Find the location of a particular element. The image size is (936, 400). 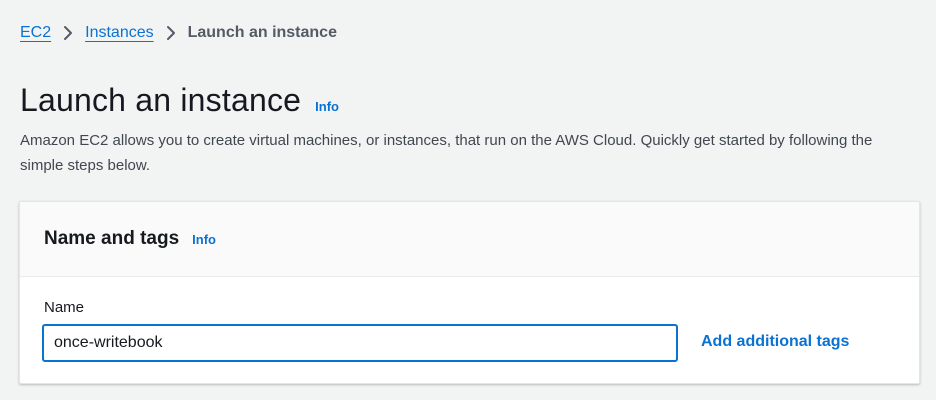

name-field-label: Name is located at coordinates (64, 307).